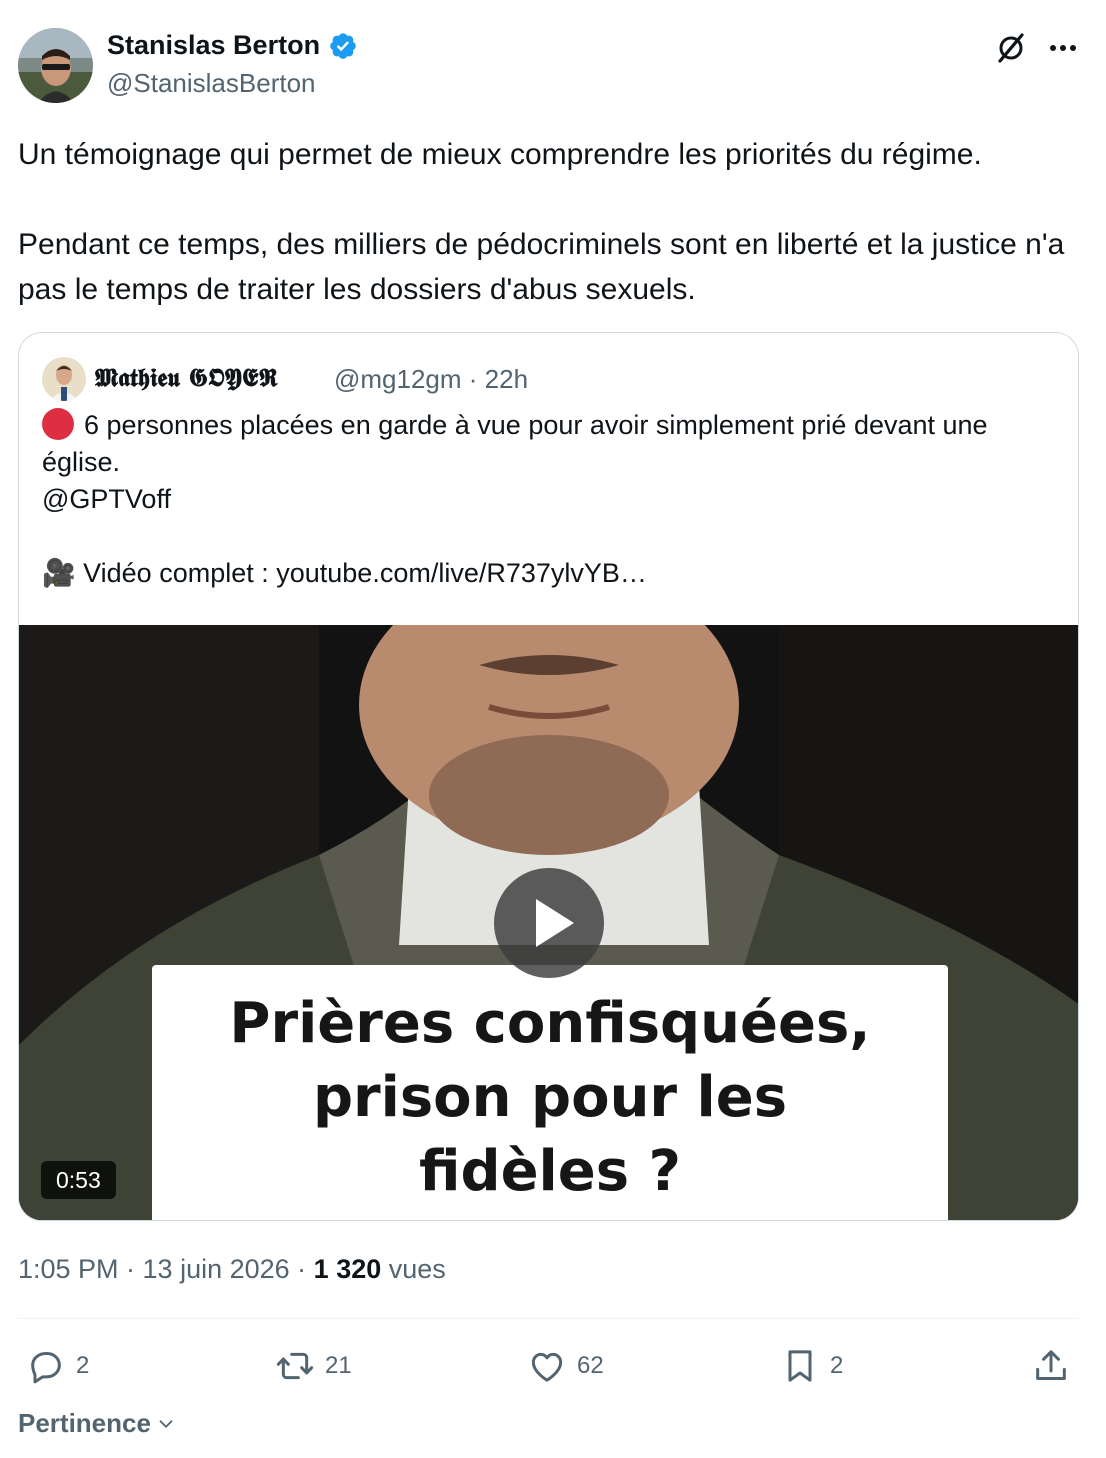 This screenshot has width=1106, height=1458. Describe the element at coordinates (1011, 48) in the screenshot. I see `grok-icon` at that location.